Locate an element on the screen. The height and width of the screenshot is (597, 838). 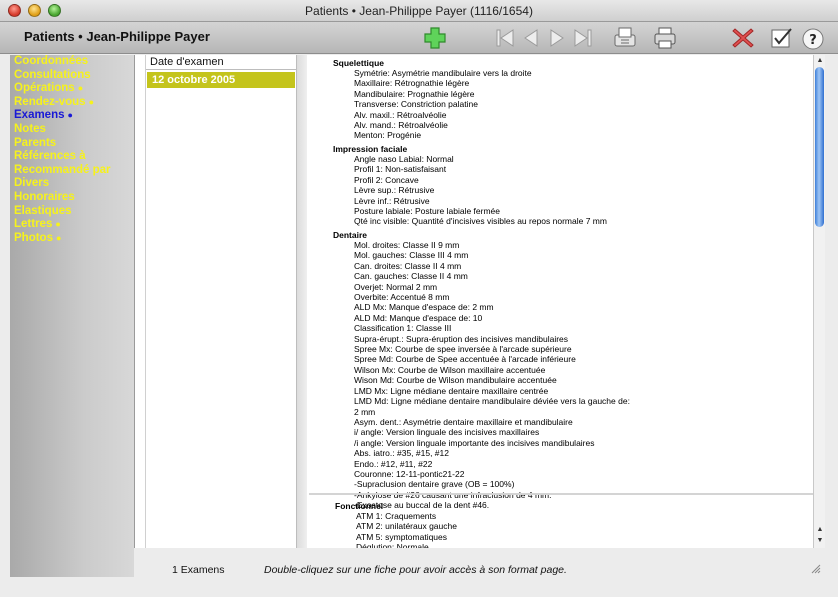
scroll-up-arrow-icon: ▲ is located at coordinates (820, 61).